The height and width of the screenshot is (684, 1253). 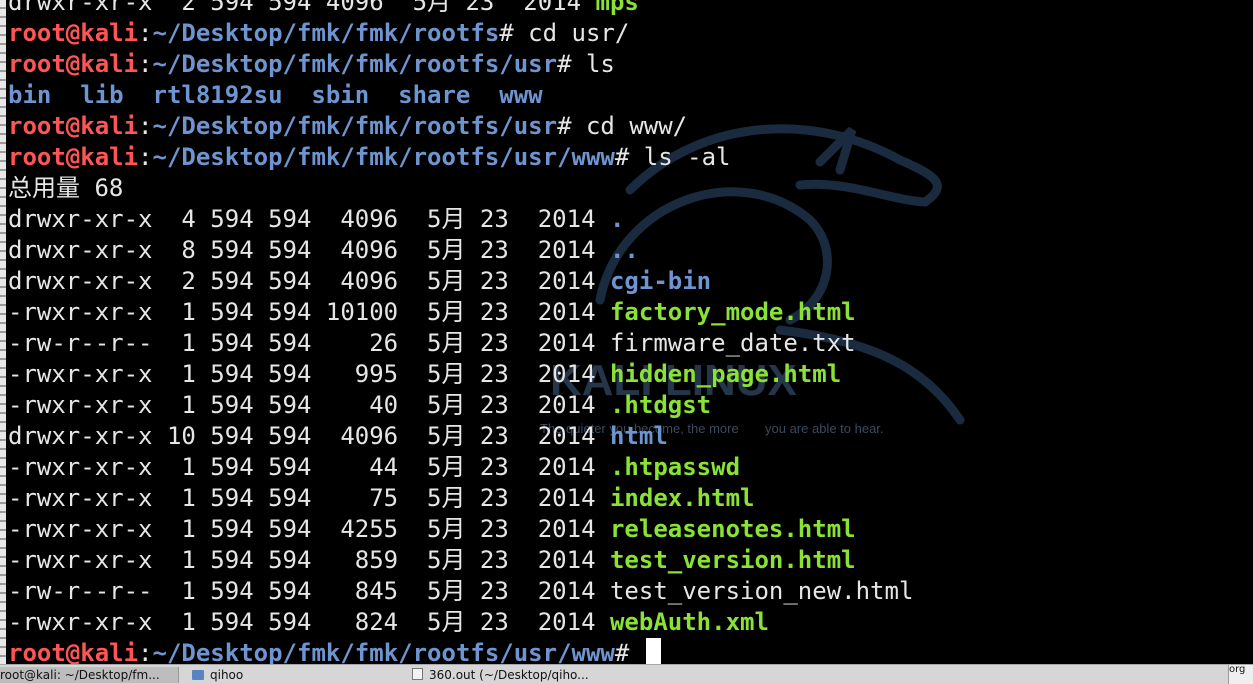 I want to click on line-segment-plain: # ls -al, so click(x=672, y=157).